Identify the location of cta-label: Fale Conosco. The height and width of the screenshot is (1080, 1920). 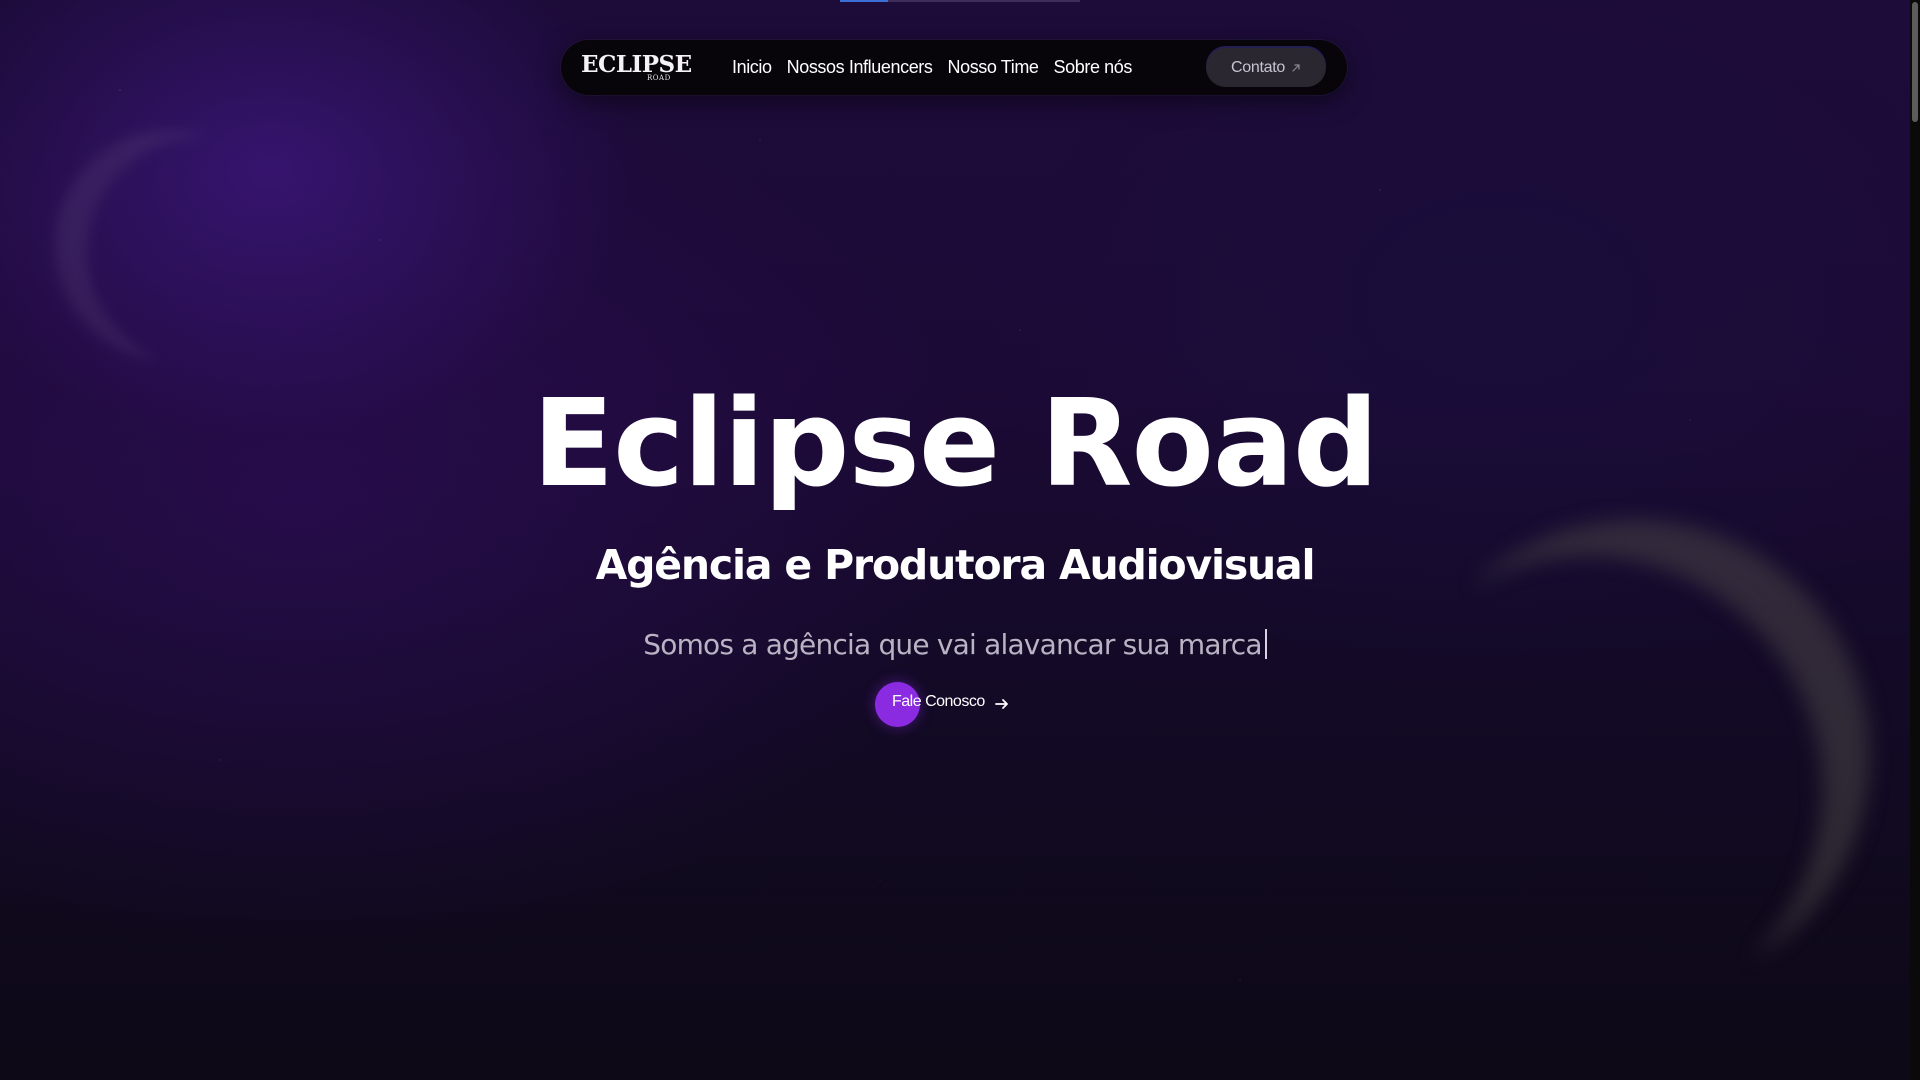
(938, 701).